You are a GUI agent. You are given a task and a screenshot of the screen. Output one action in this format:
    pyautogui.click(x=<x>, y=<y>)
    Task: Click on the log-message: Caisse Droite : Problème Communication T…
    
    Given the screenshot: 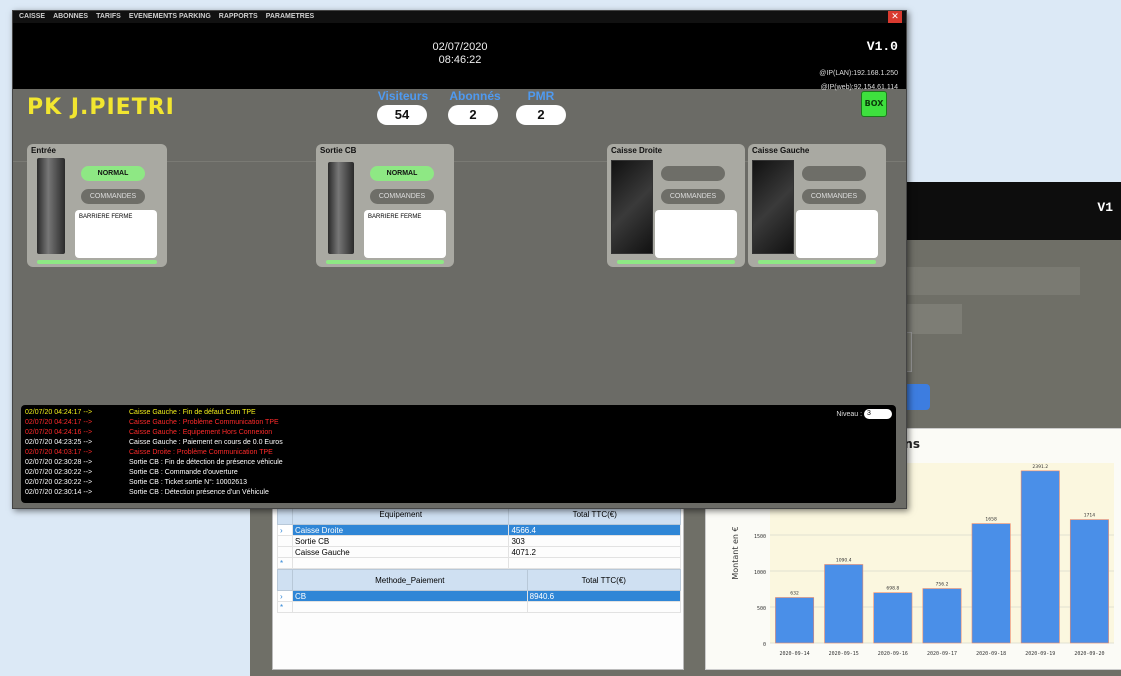 What is the action you would take?
    pyautogui.click(x=201, y=452)
    